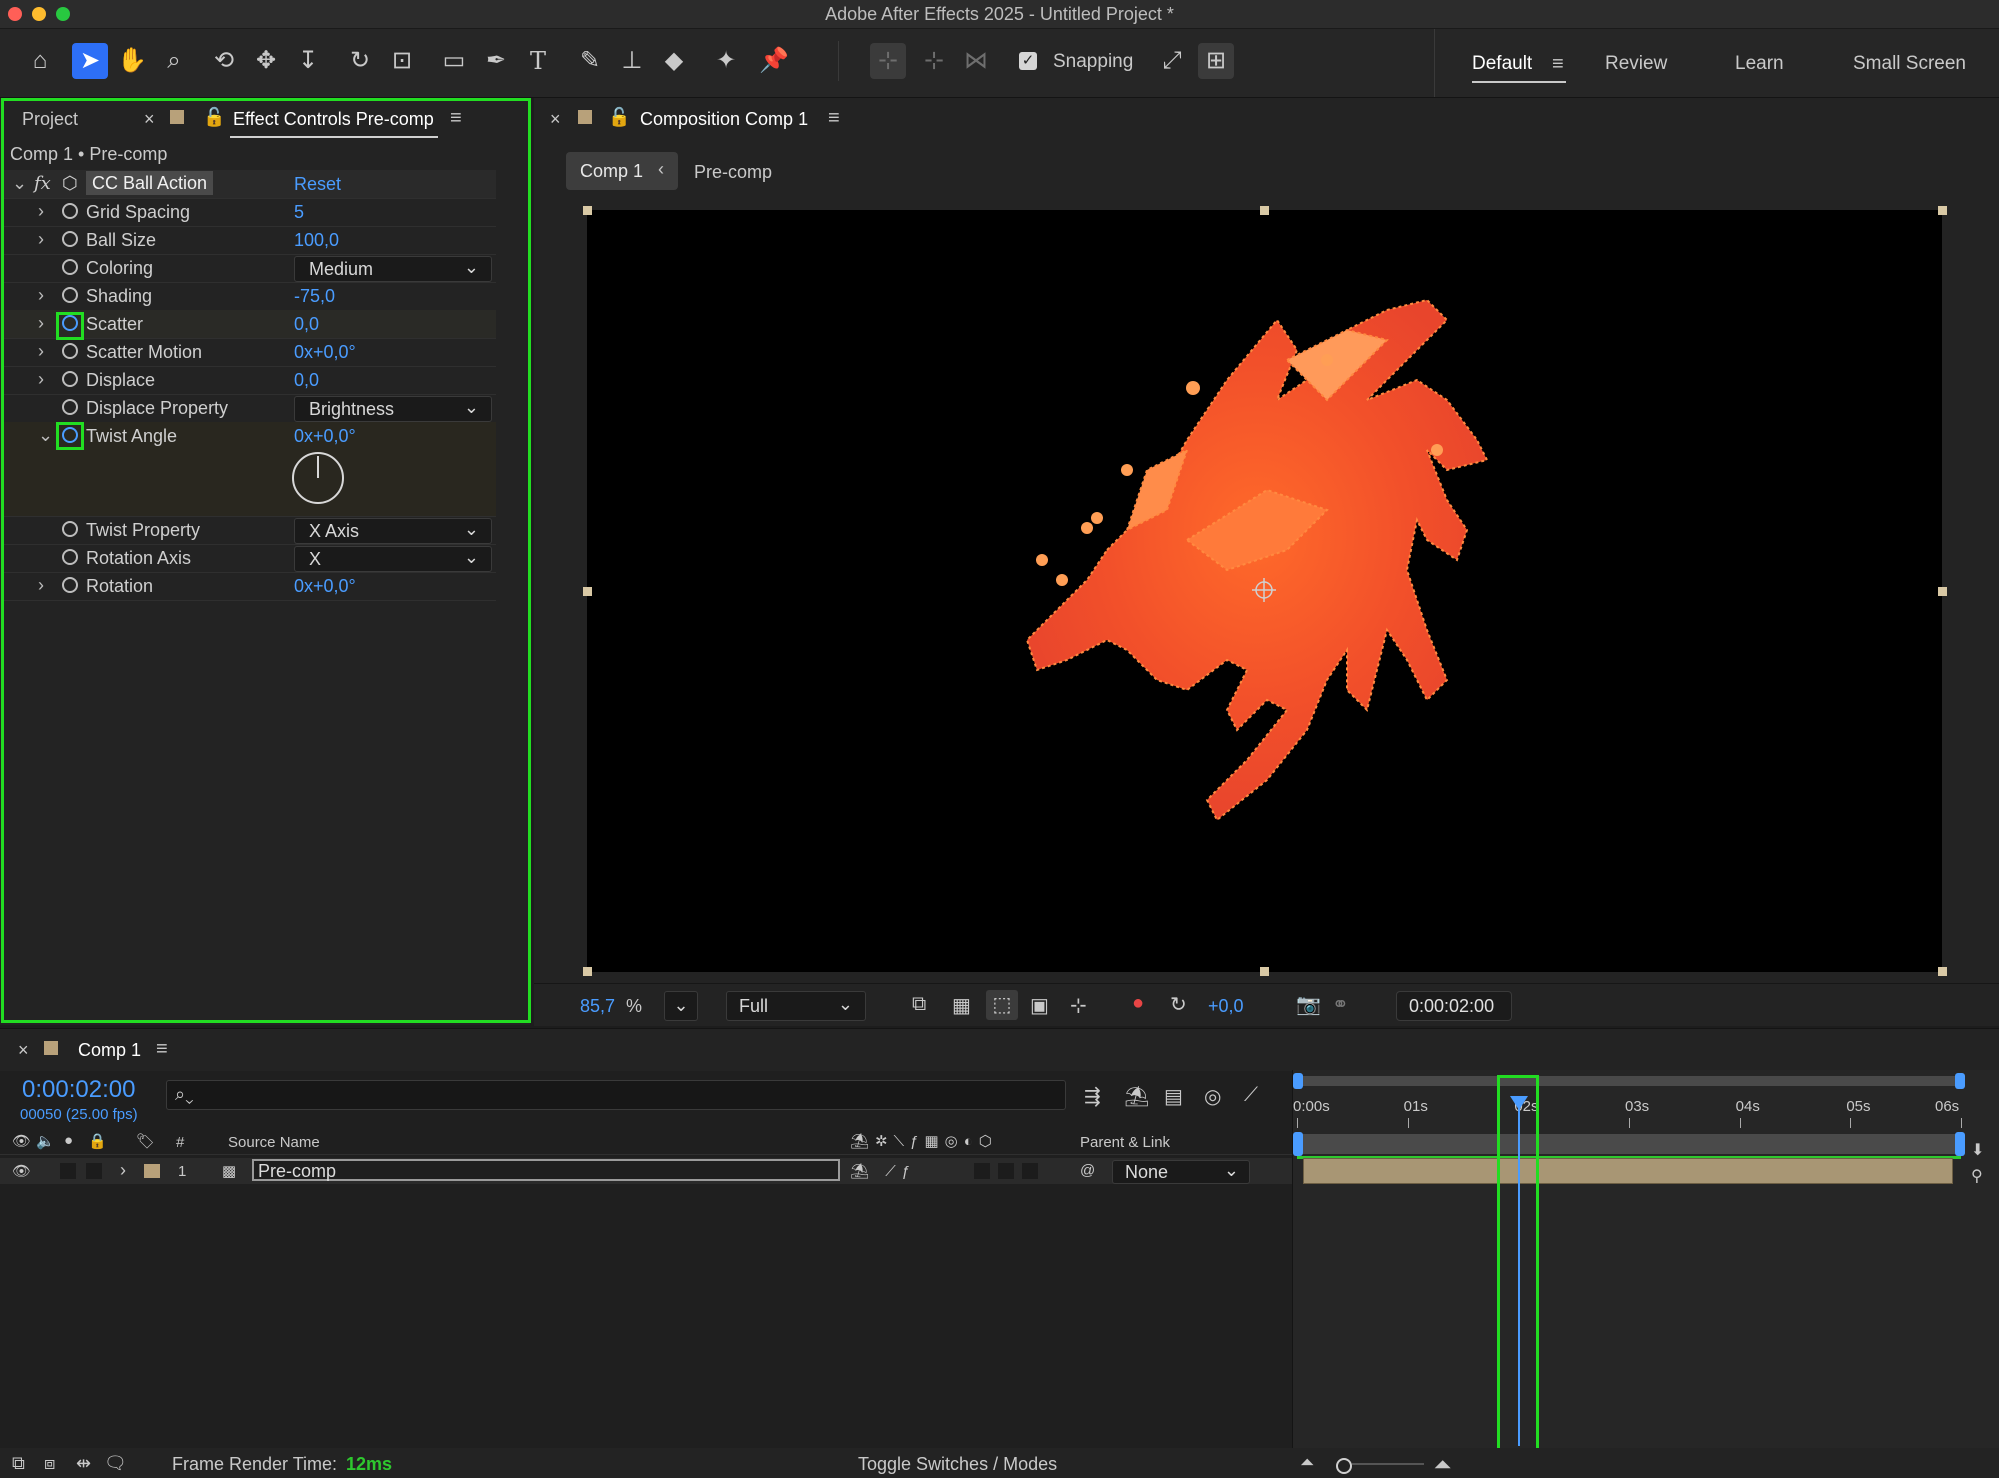 The image size is (1999, 1478). Describe the element at coordinates (496, 61) in the screenshot. I see `pen-icon: ✒` at that location.